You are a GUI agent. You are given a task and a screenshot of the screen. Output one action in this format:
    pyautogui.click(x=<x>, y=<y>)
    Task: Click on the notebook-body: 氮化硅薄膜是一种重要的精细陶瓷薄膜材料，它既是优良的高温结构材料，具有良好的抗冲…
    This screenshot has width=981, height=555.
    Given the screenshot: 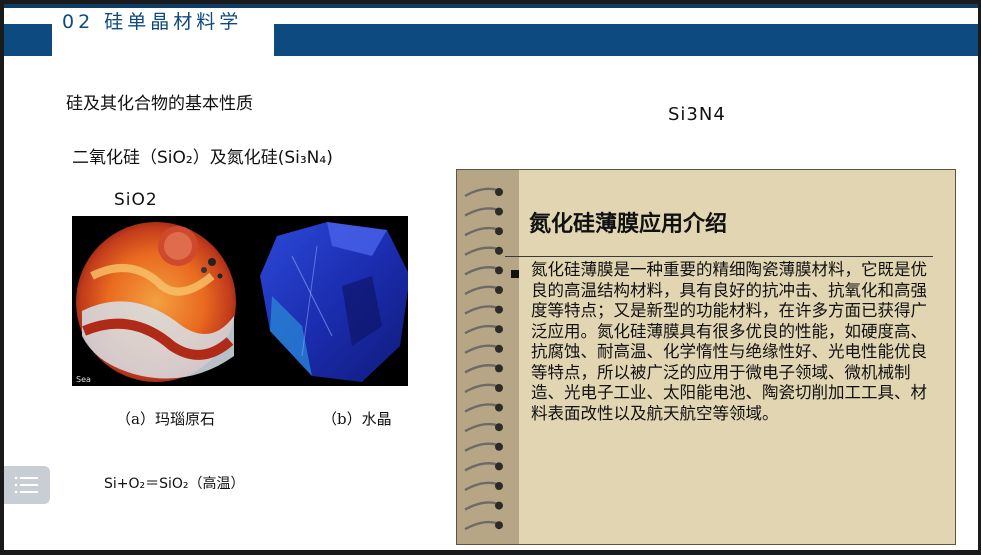 What is the action you would take?
    pyautogui.click(x=729, y=341)
    